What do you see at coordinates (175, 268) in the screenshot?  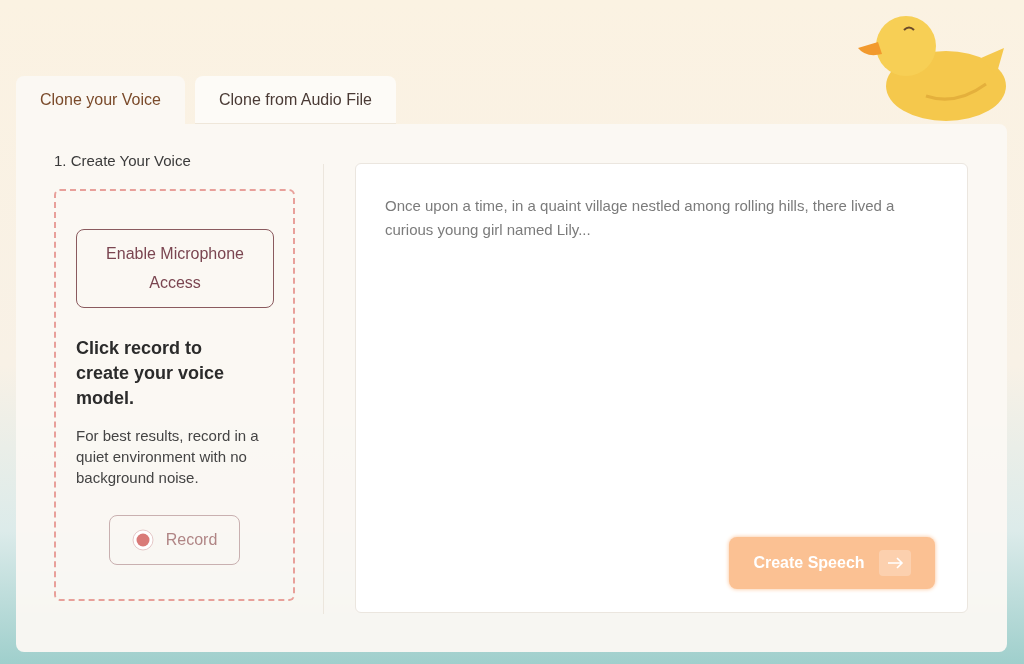 I see `enable-microphone-button: Enable Microphone Access` at bounding box center [175, 268].